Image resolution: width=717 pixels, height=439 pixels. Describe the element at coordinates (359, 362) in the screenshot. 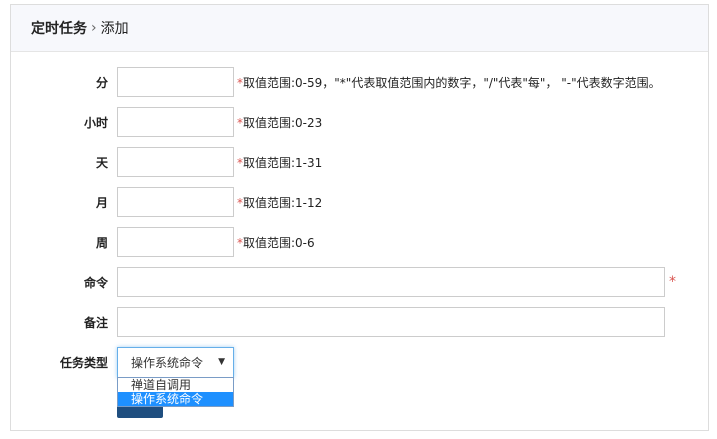

I see `field-task-type: 任务类型 操作系统命令 ▼` at that location.